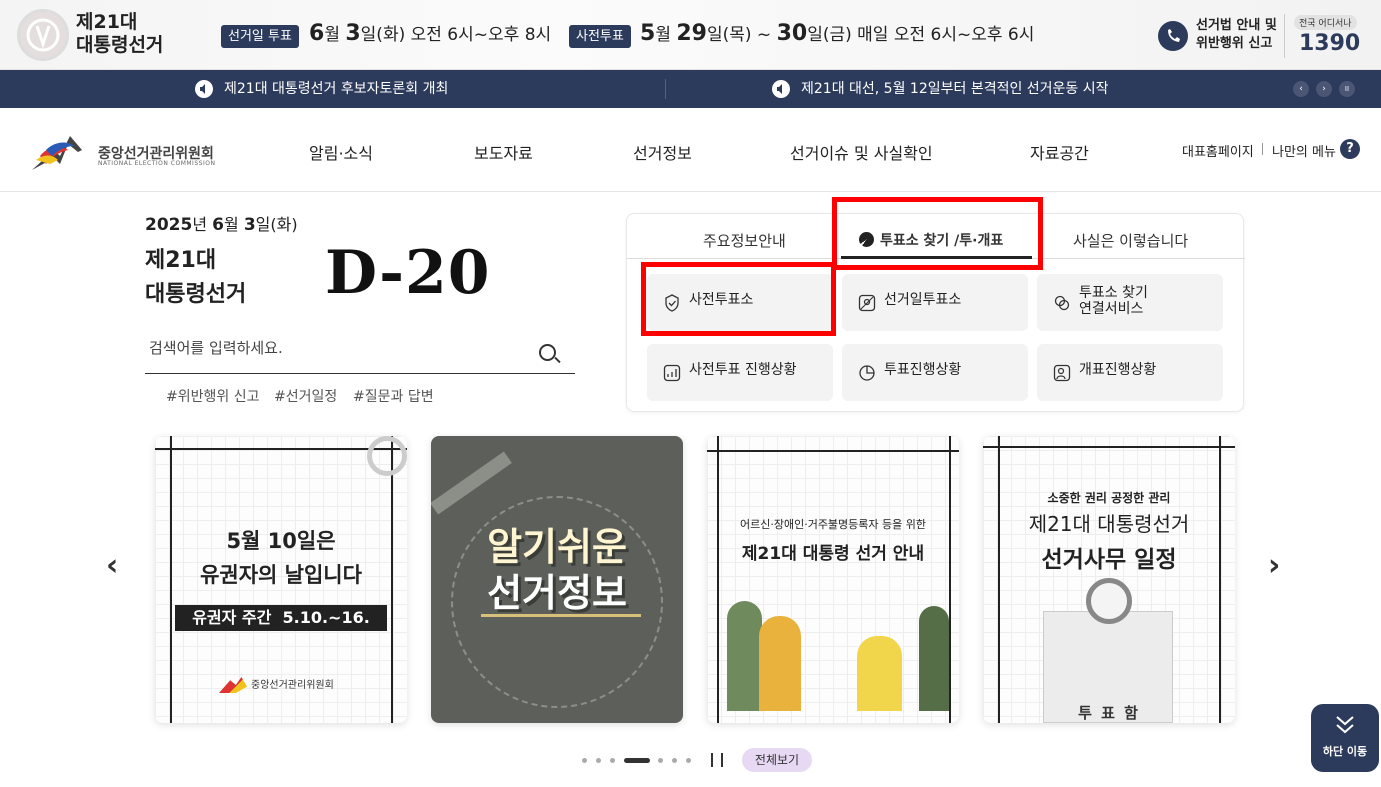  What do you see at coordinates (1236, 35) in the screenshot?
I see `hotline-link: 선거법 안내 및 위반행위 신고` at bounding box center [1236, 35].